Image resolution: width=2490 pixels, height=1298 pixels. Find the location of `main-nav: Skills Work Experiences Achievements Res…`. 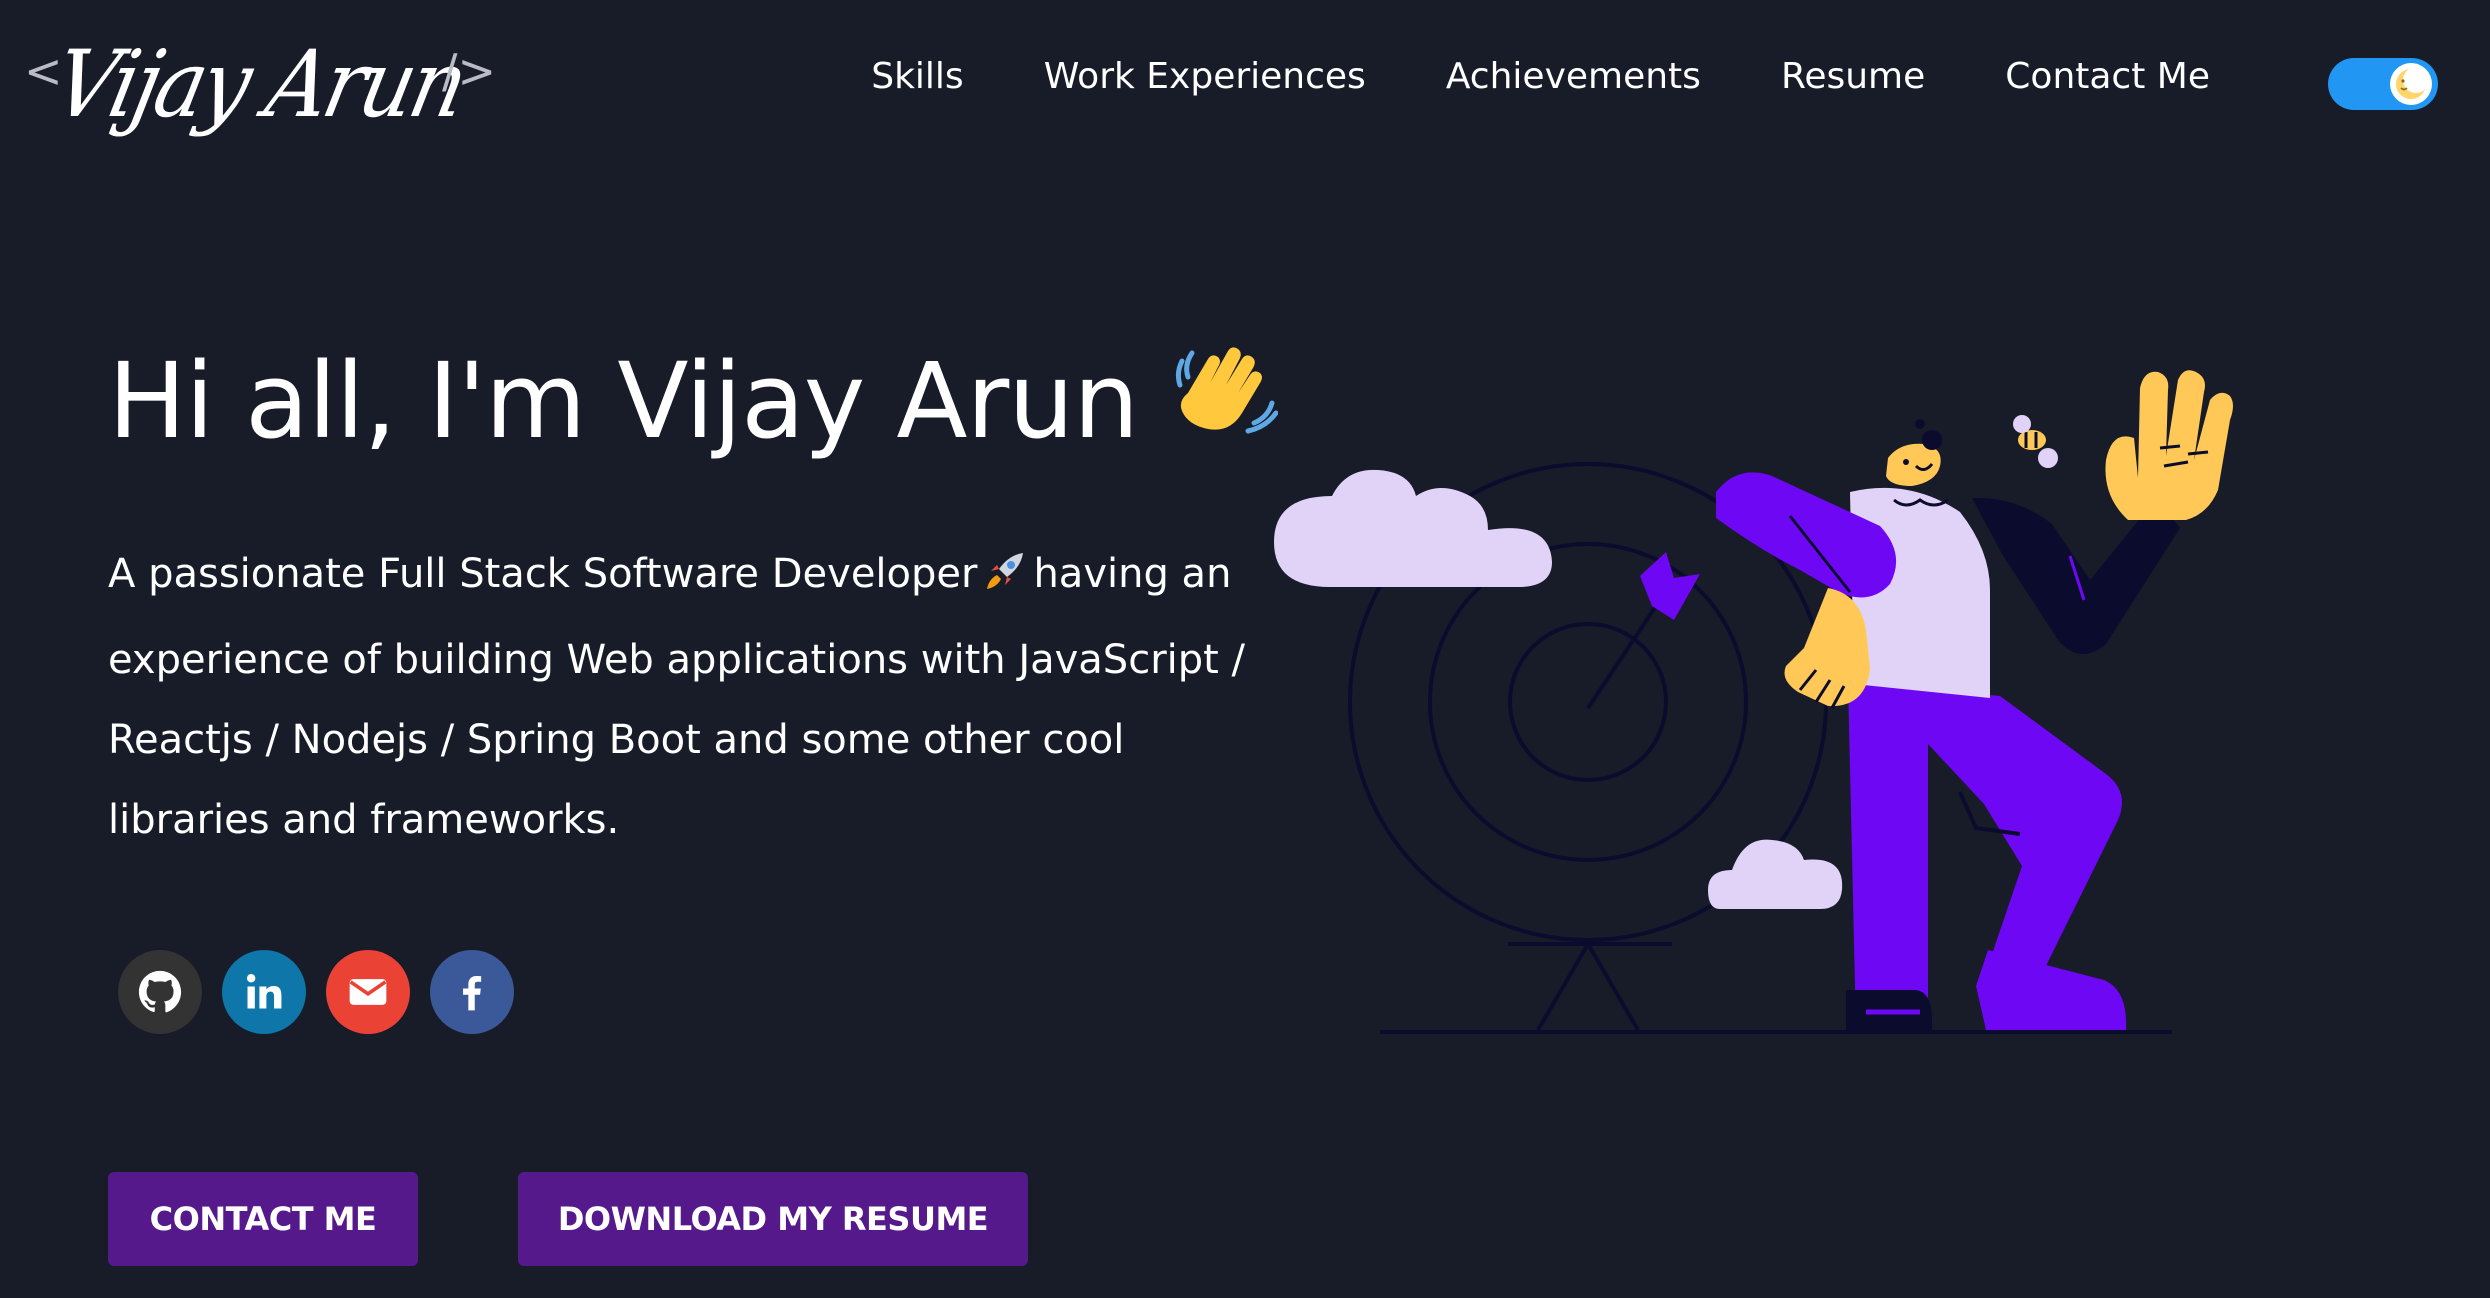

main-nav: Skills Work Experiences Achievements Res… is located at coordinates (1540, 76).